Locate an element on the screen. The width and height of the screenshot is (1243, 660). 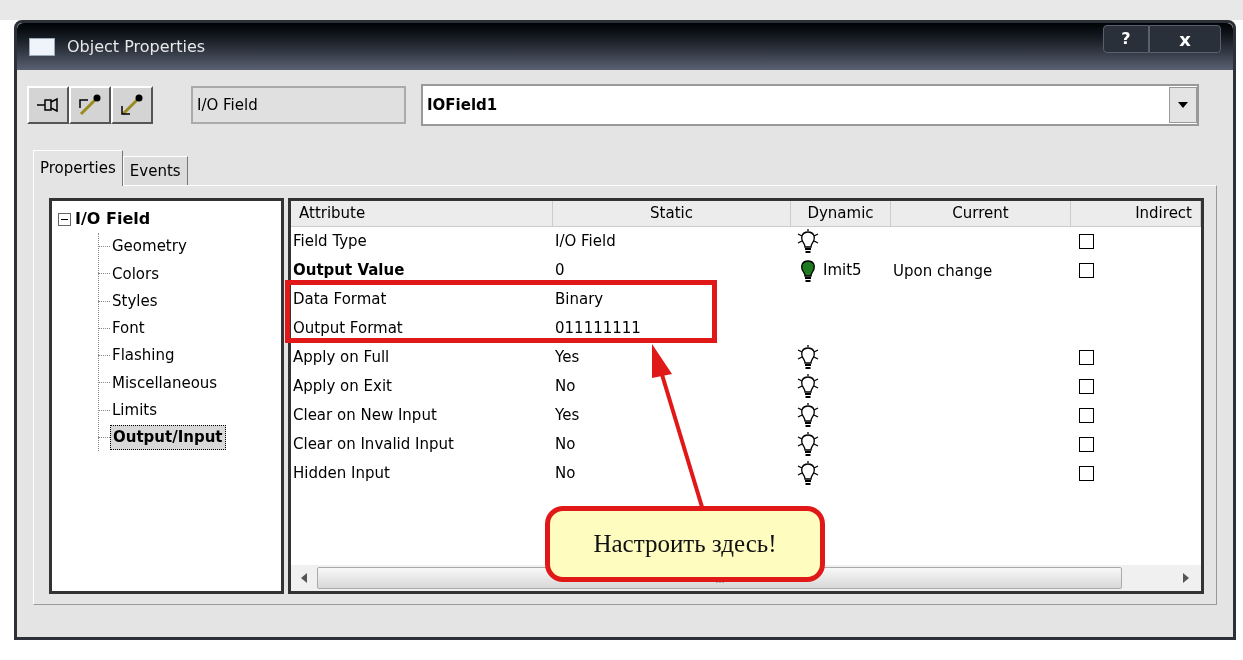
table-cell-text: Imit5 is located at coordinates (842, 271).